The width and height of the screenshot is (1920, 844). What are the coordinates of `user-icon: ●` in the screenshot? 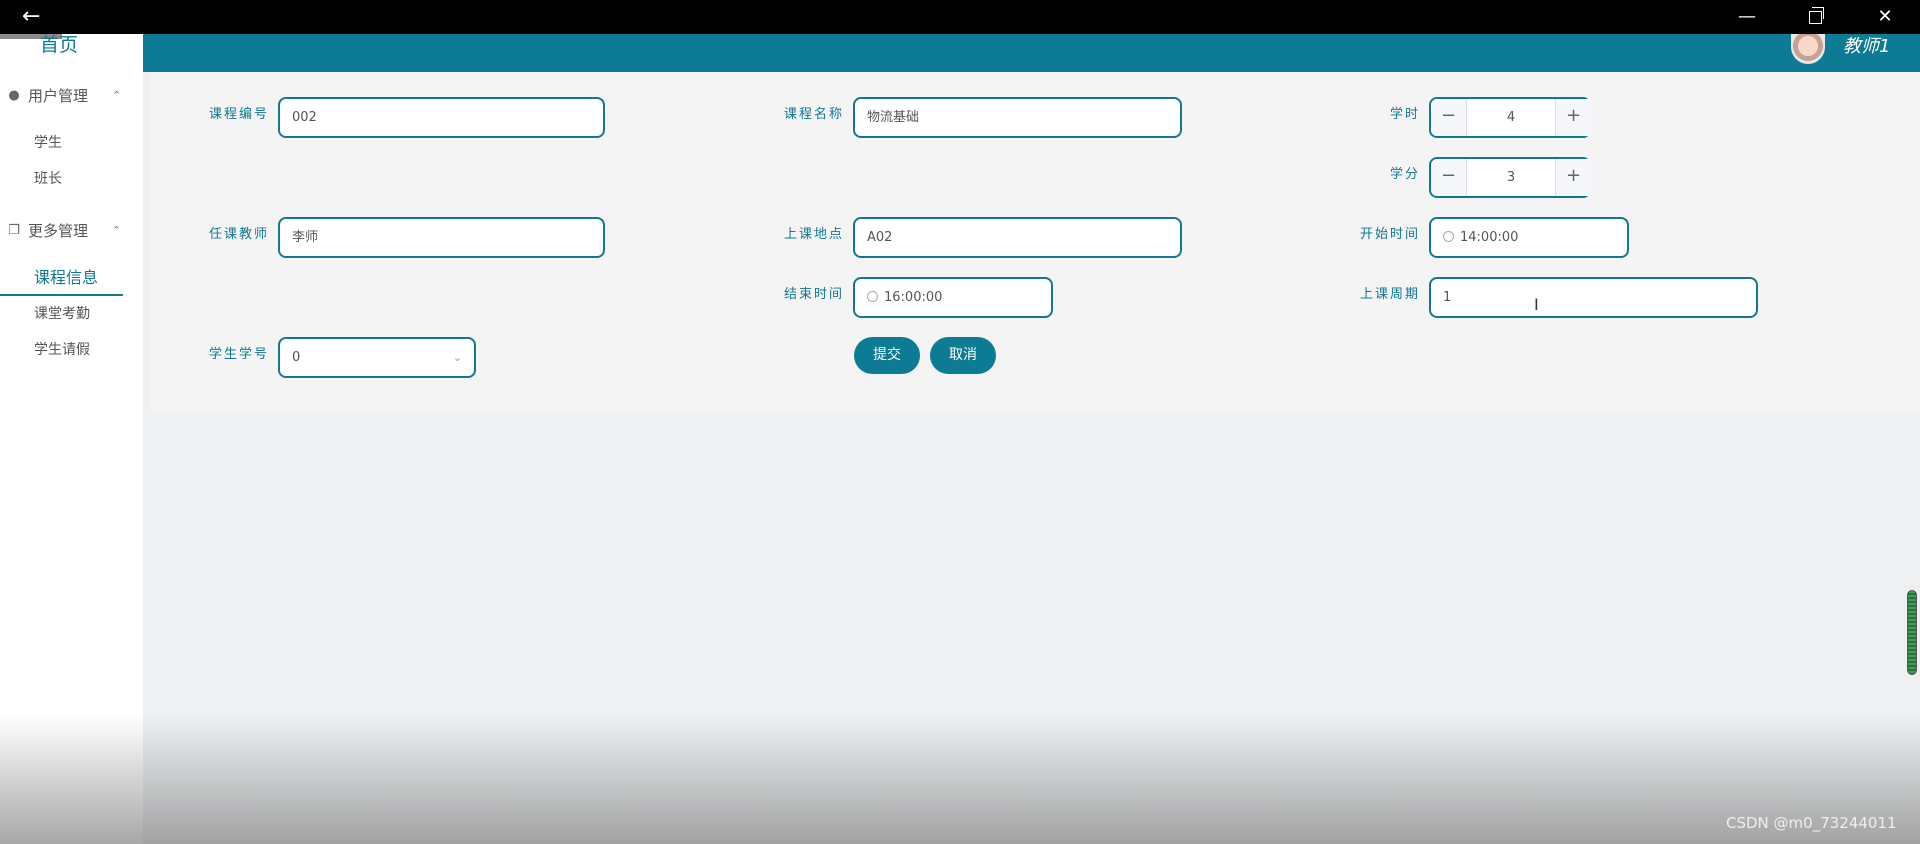 It's located at (14, 95).